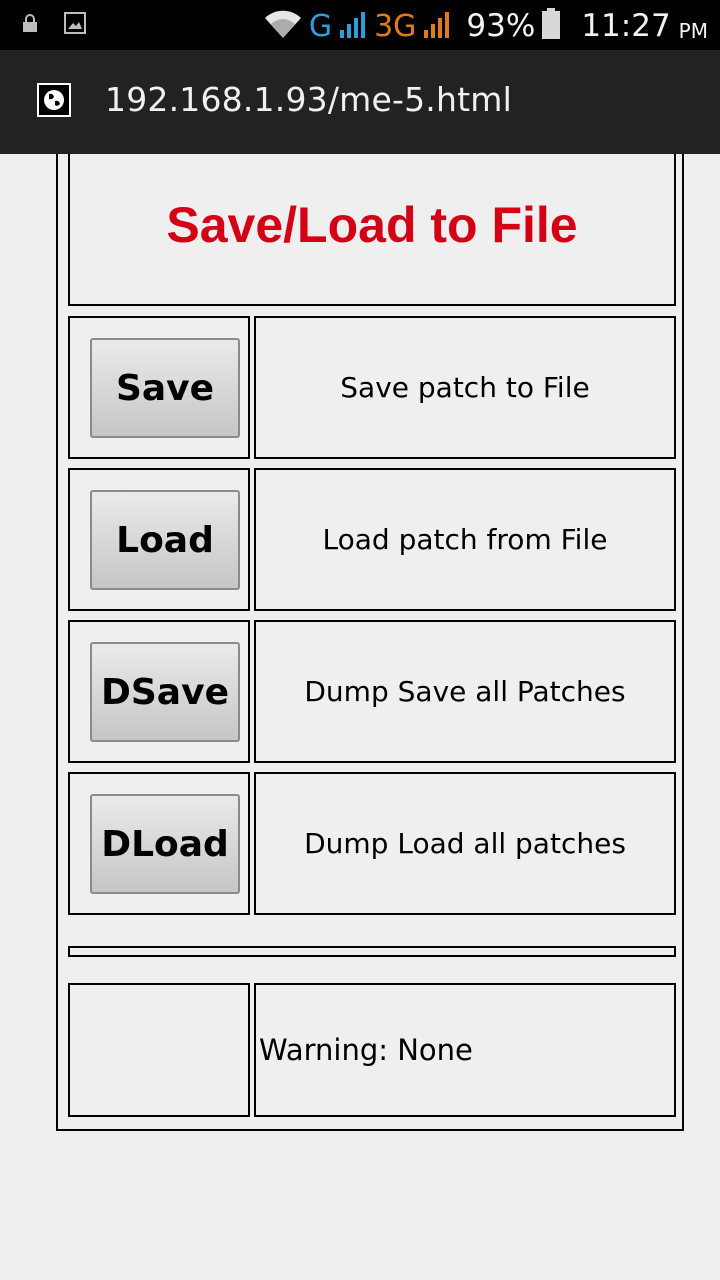  Describe the element at coordinates (501, 26) in the screenshot. I see `battery-percent: 93%` at that location.